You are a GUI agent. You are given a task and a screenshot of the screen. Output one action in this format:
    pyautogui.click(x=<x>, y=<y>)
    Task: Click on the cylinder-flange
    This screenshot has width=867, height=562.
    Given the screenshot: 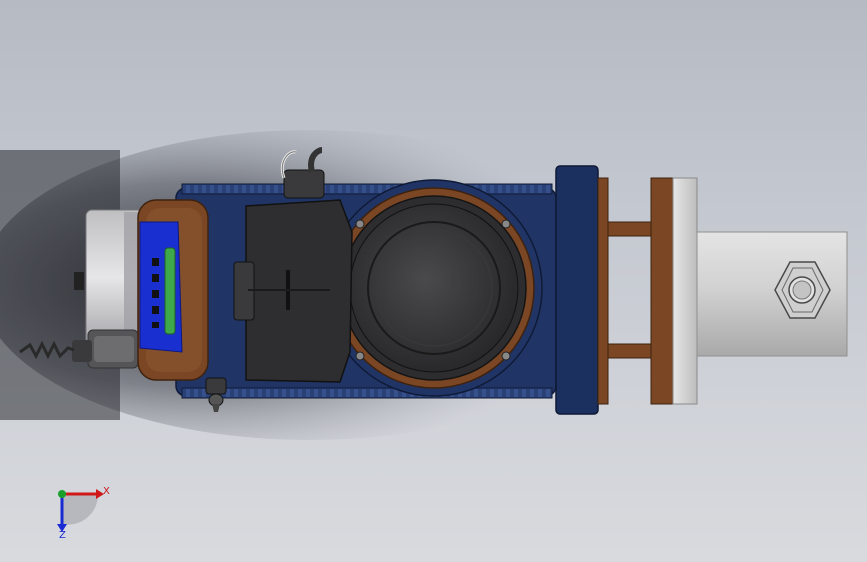 What is the action you would take?
    pyautogui.click(x=674, y=291)
    